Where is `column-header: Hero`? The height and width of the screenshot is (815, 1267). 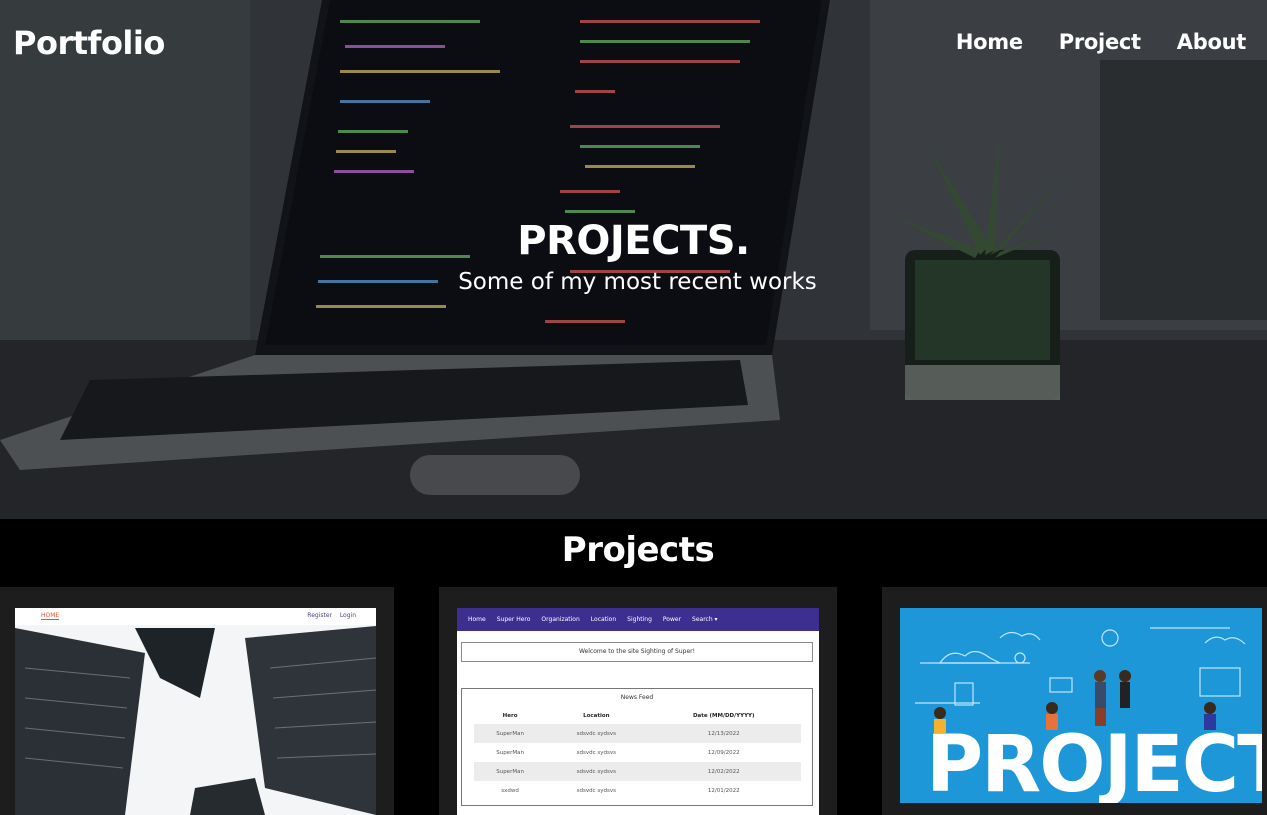 column-header: Hero is located at coordinates (510, 716).